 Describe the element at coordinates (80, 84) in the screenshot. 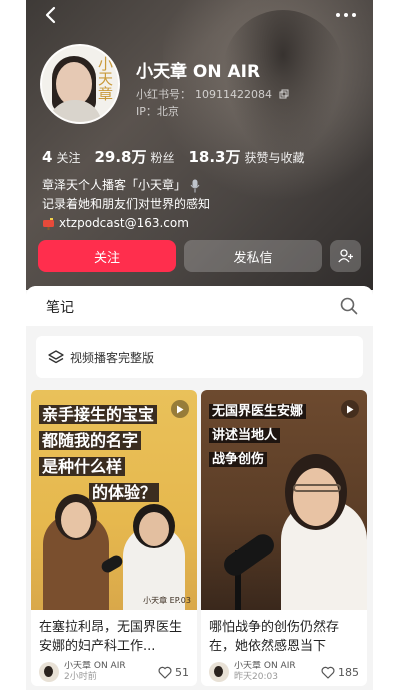

I see `avatar: 小天章` at that location.